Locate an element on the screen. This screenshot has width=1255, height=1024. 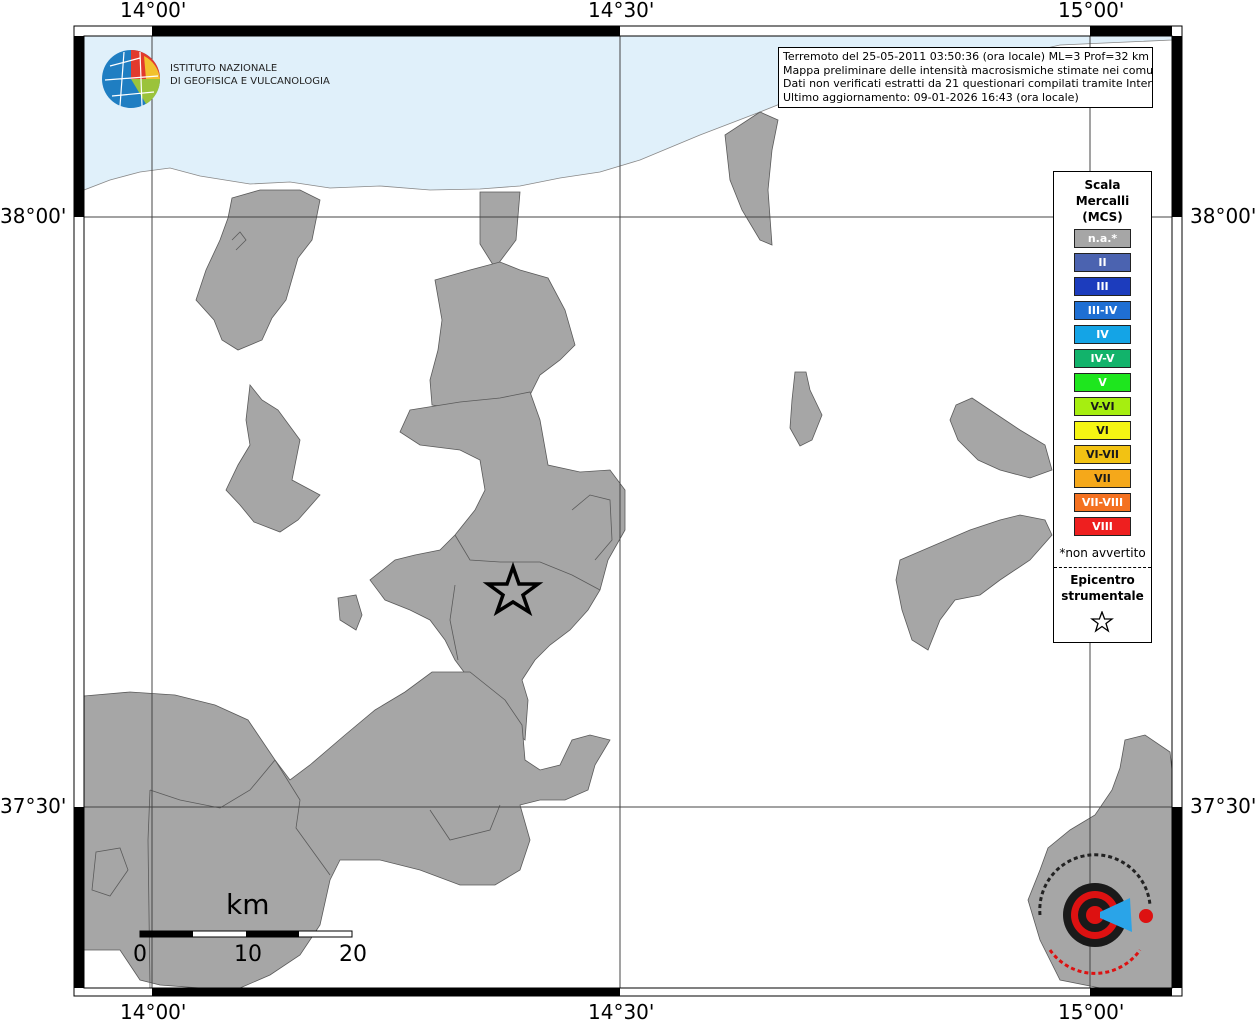
legend-swatch: VII is located at coordinates (1102, 478).